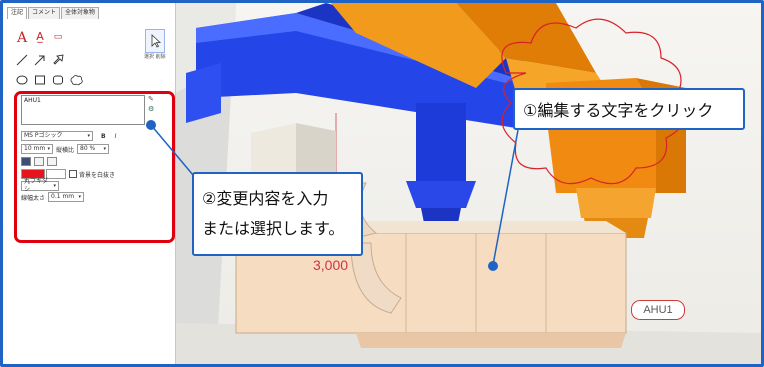 This screenshot has height=367, width=764. I want to click on callout-click-text-label: ①編集する文字をクリック, so click(618, 110).